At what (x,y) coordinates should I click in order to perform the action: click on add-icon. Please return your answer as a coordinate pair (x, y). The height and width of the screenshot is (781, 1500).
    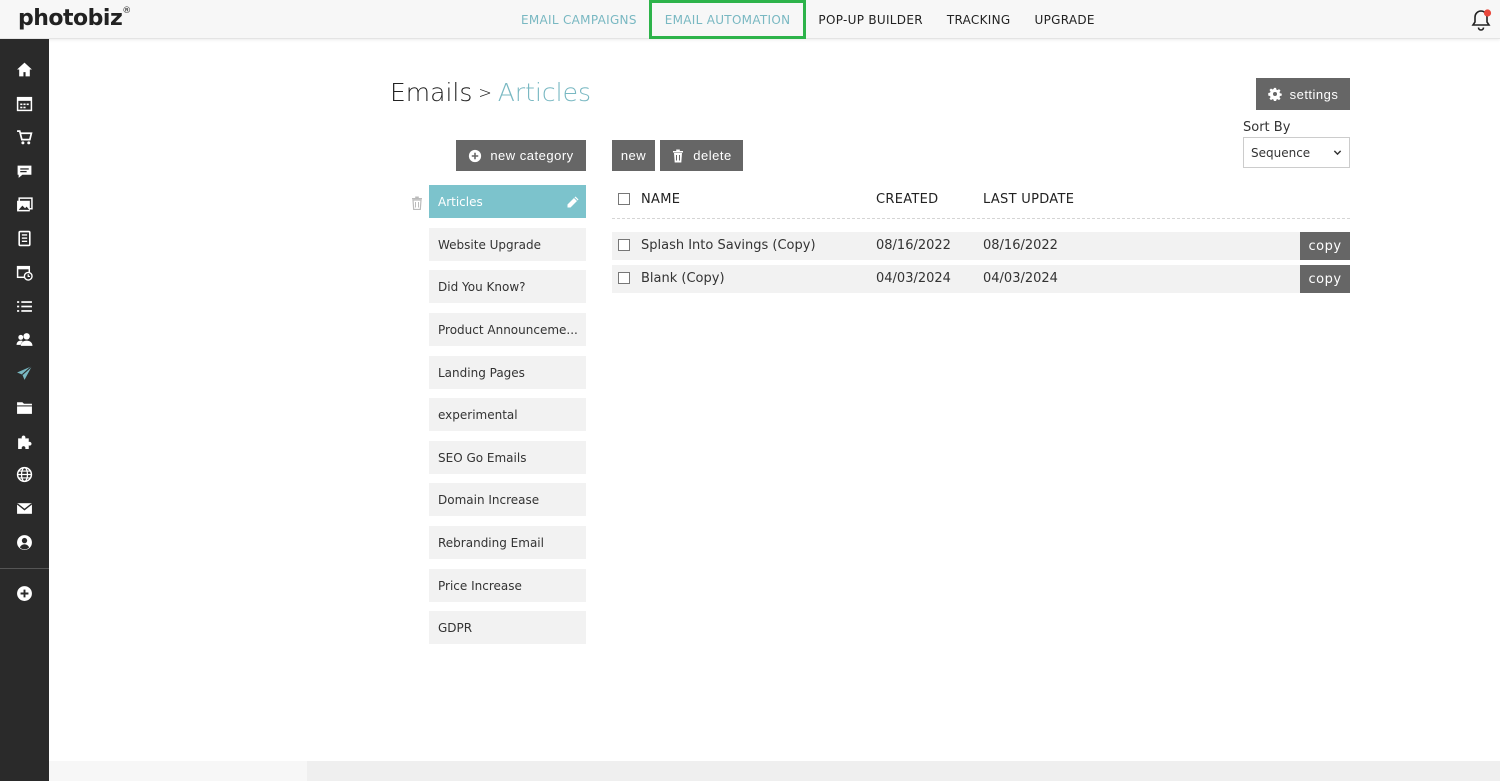
    Looking at the image, I should click on (24, 593).